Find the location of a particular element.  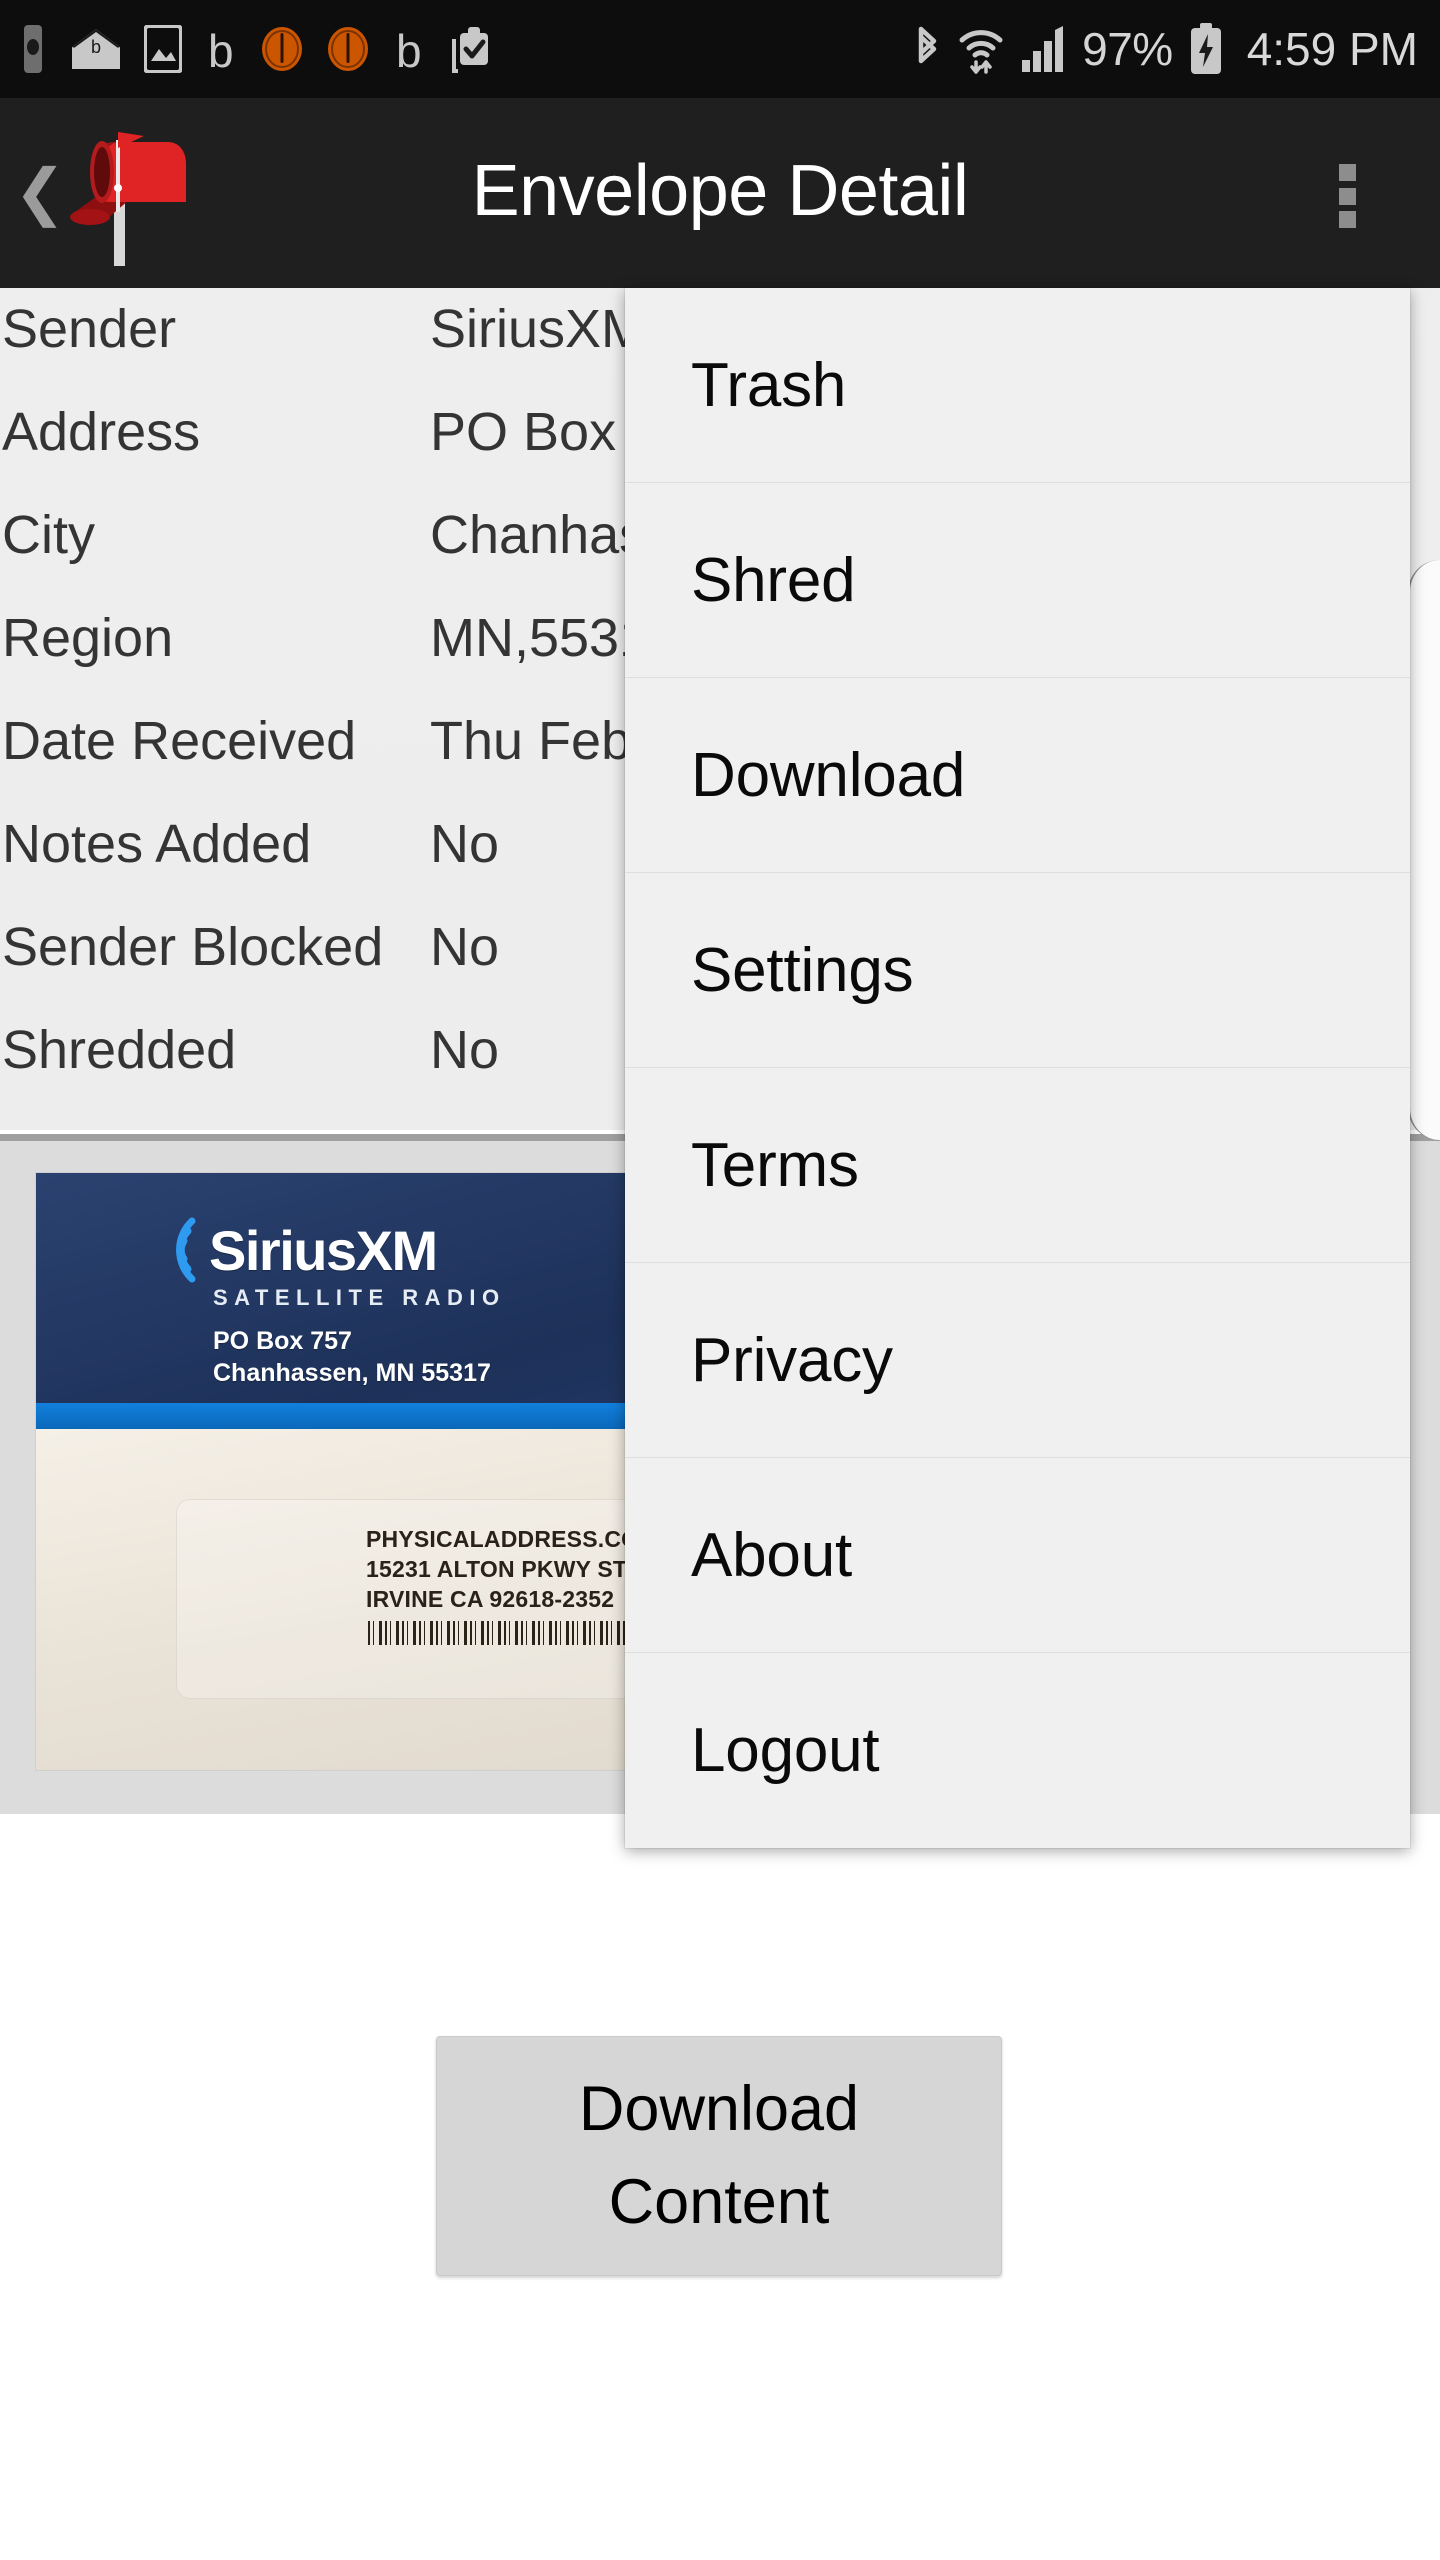

row-label: Shredded is located at coordinates (119, 1050).